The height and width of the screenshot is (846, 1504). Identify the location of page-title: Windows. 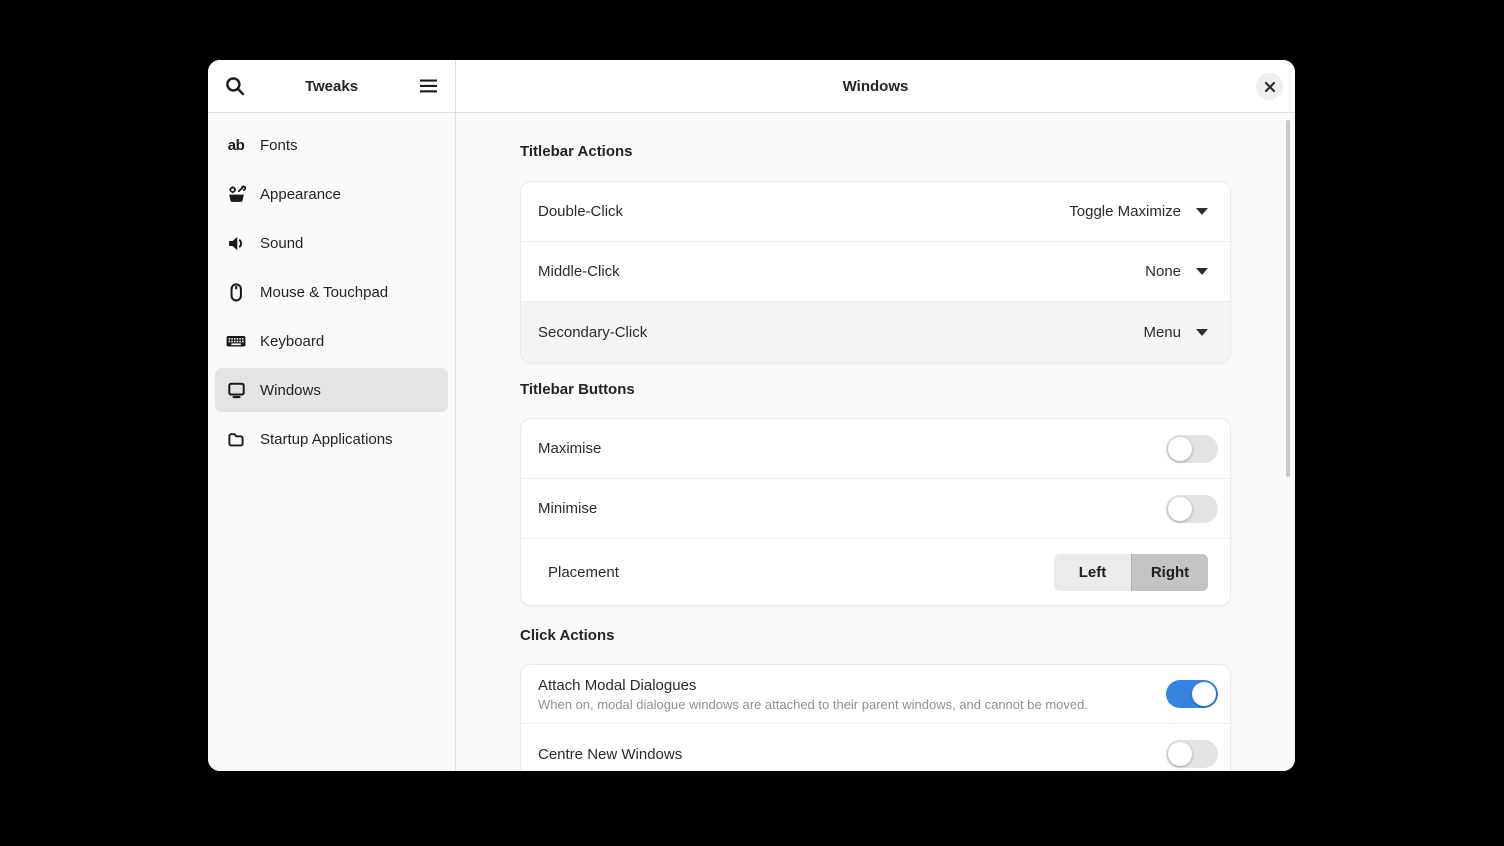
(875, 86).